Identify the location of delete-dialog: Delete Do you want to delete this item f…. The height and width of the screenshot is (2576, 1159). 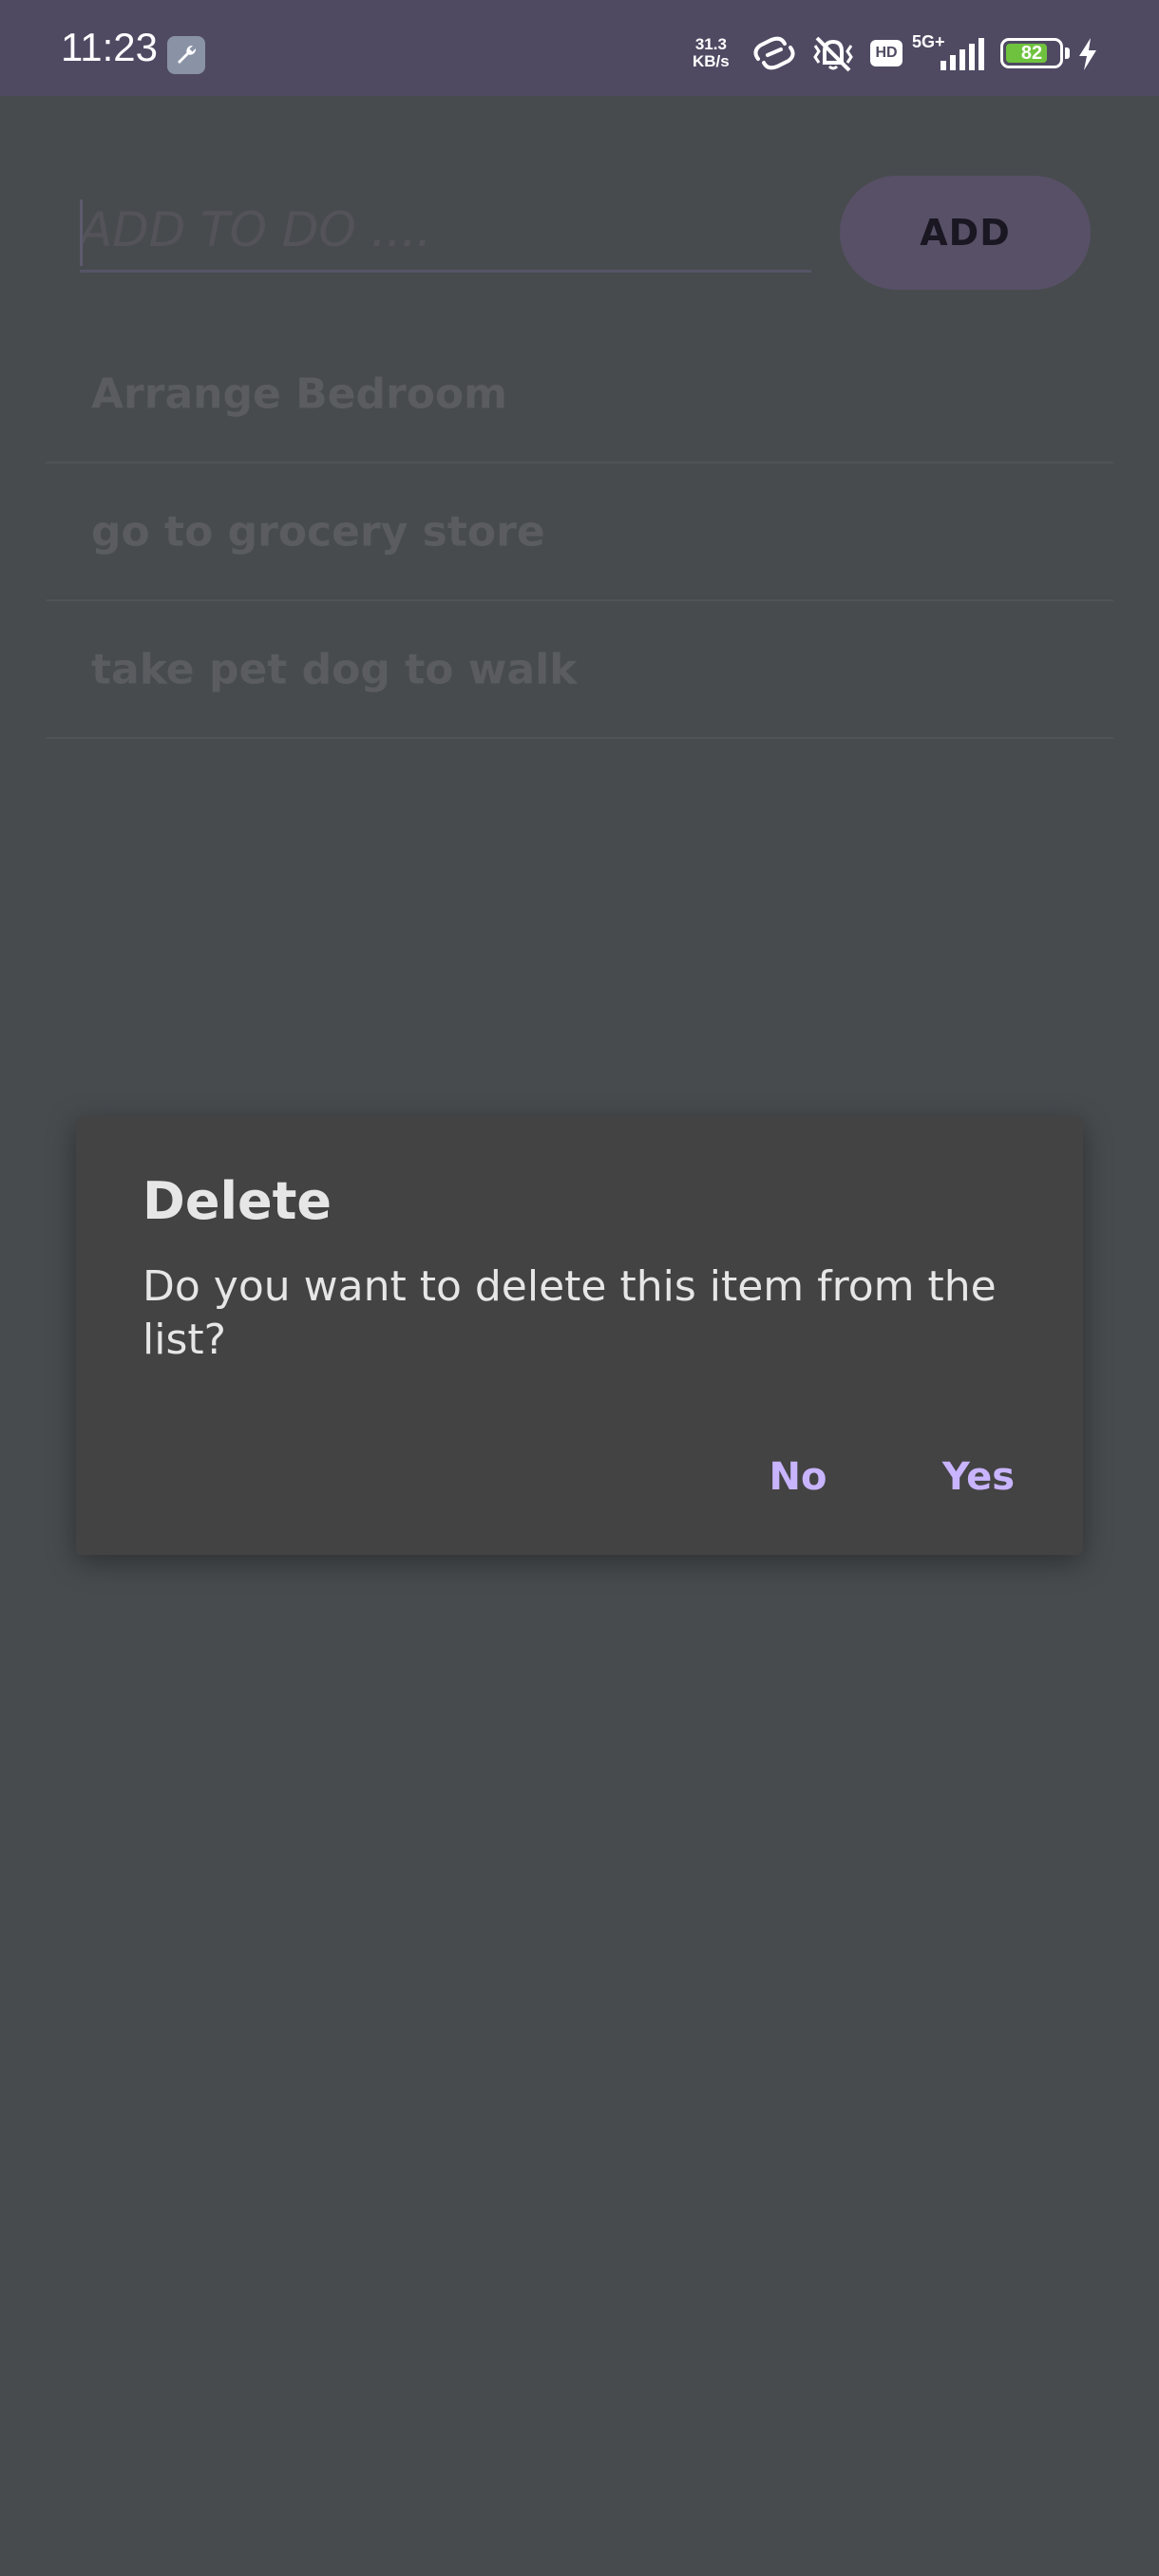
(579, 1335).